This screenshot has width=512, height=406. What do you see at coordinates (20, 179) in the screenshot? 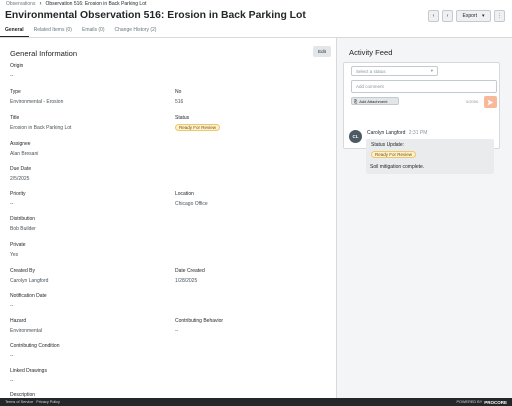
I see `field-value: 2/5/2025` at bounding box center [20, 179].